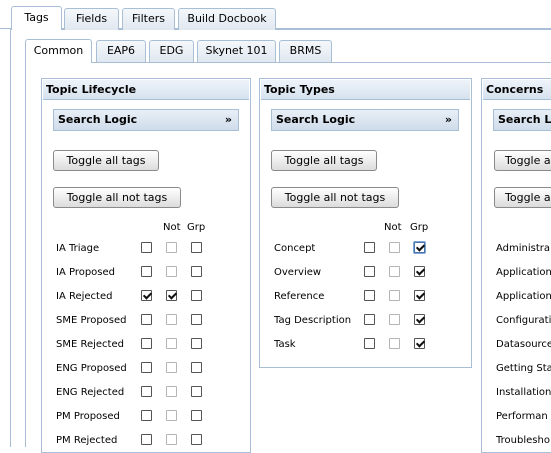 The image size is (551, 453). What do you see at coordinates (36, 18) in the screenshot?
I see `tab-tags: Tags` at bounding box center [36, 18].